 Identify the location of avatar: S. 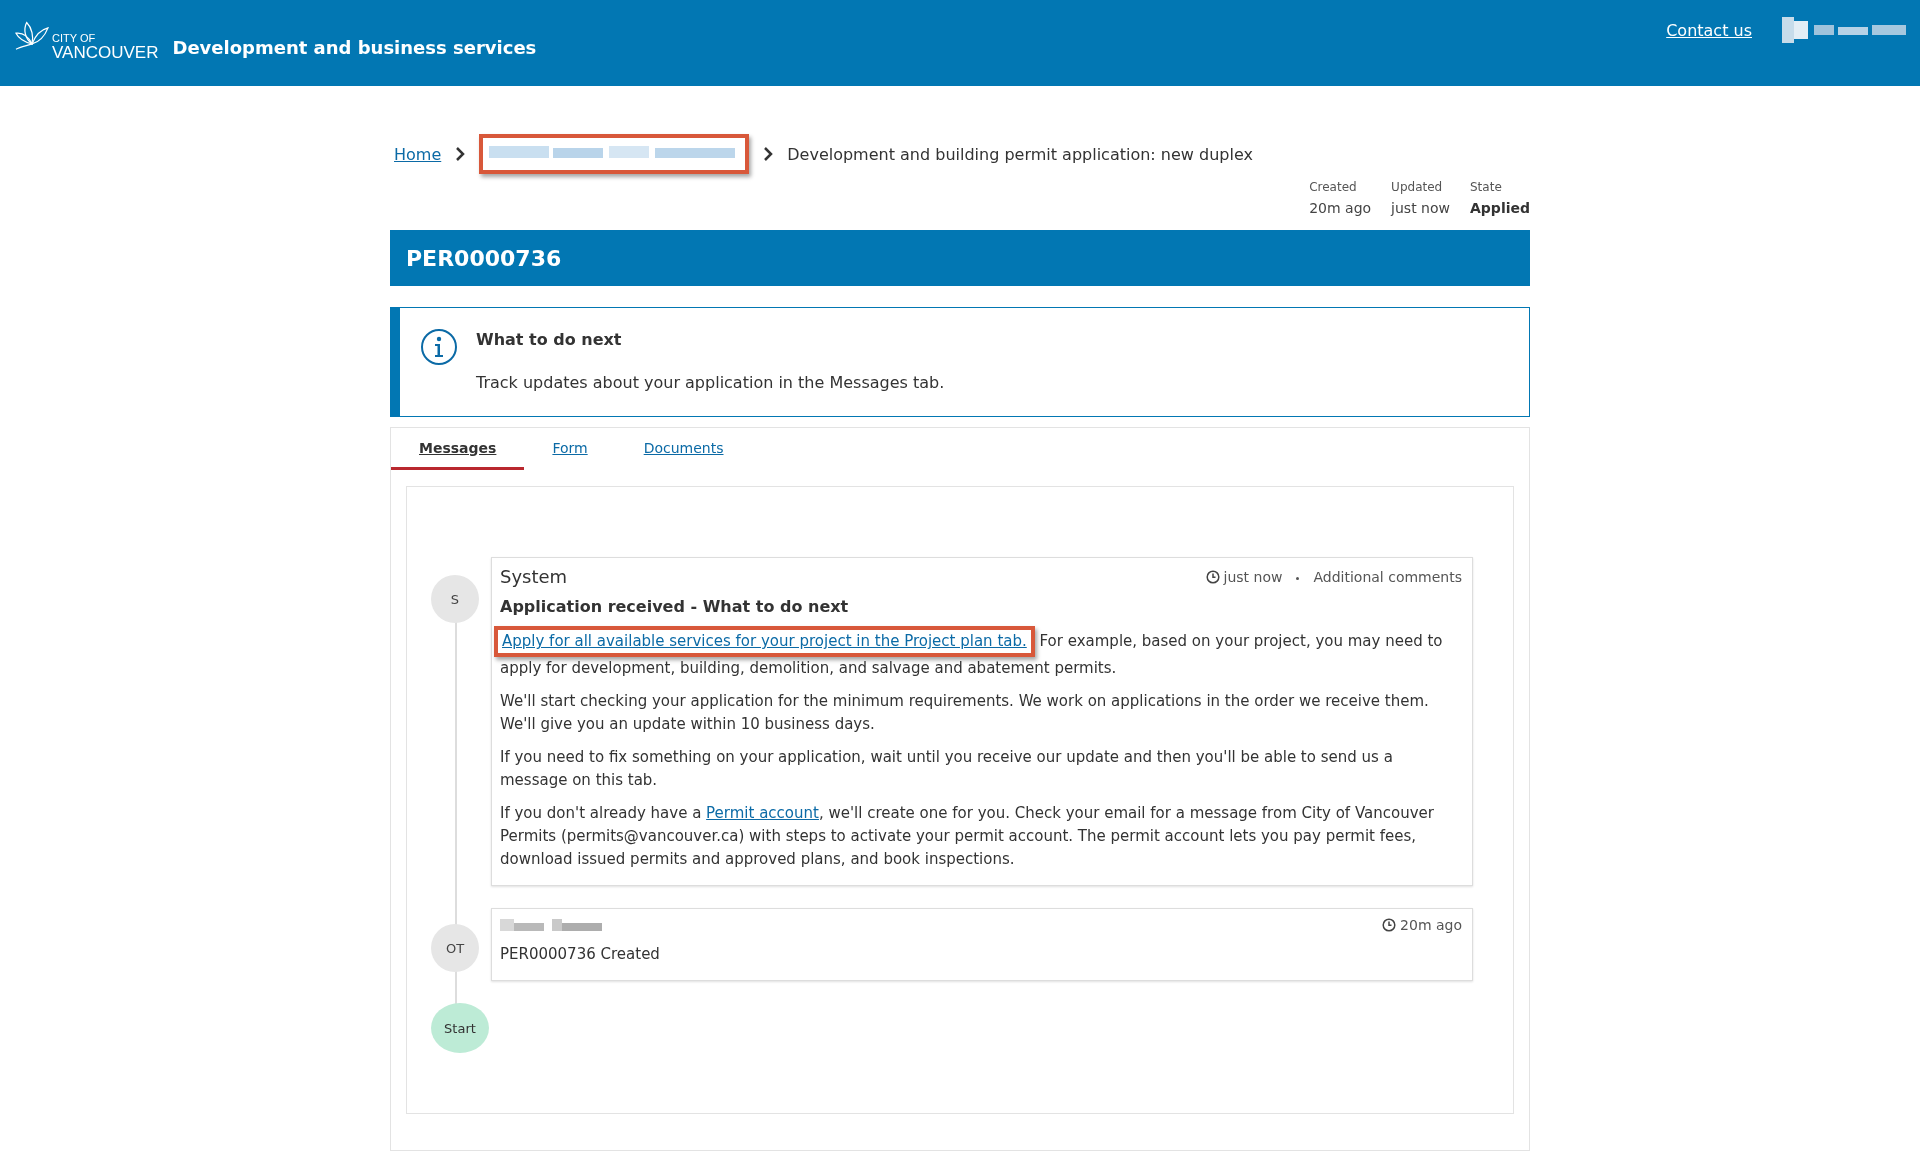
(455, 599).